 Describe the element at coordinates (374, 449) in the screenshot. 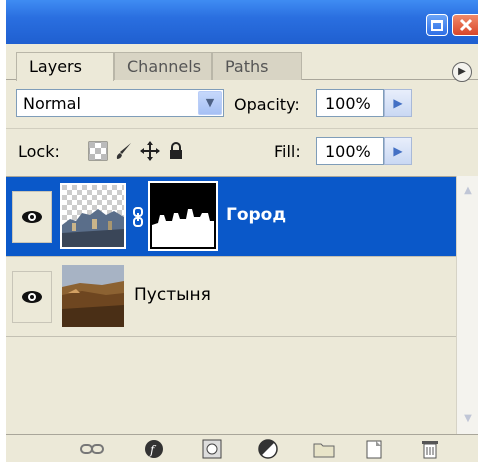

I see `new-layer-icon` at that location.